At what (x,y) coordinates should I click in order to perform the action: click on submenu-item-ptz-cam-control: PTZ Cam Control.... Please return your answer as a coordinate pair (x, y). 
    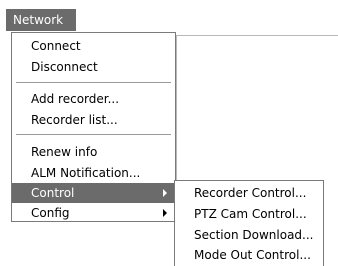
    Looking at the image, I should click on (249, 214).